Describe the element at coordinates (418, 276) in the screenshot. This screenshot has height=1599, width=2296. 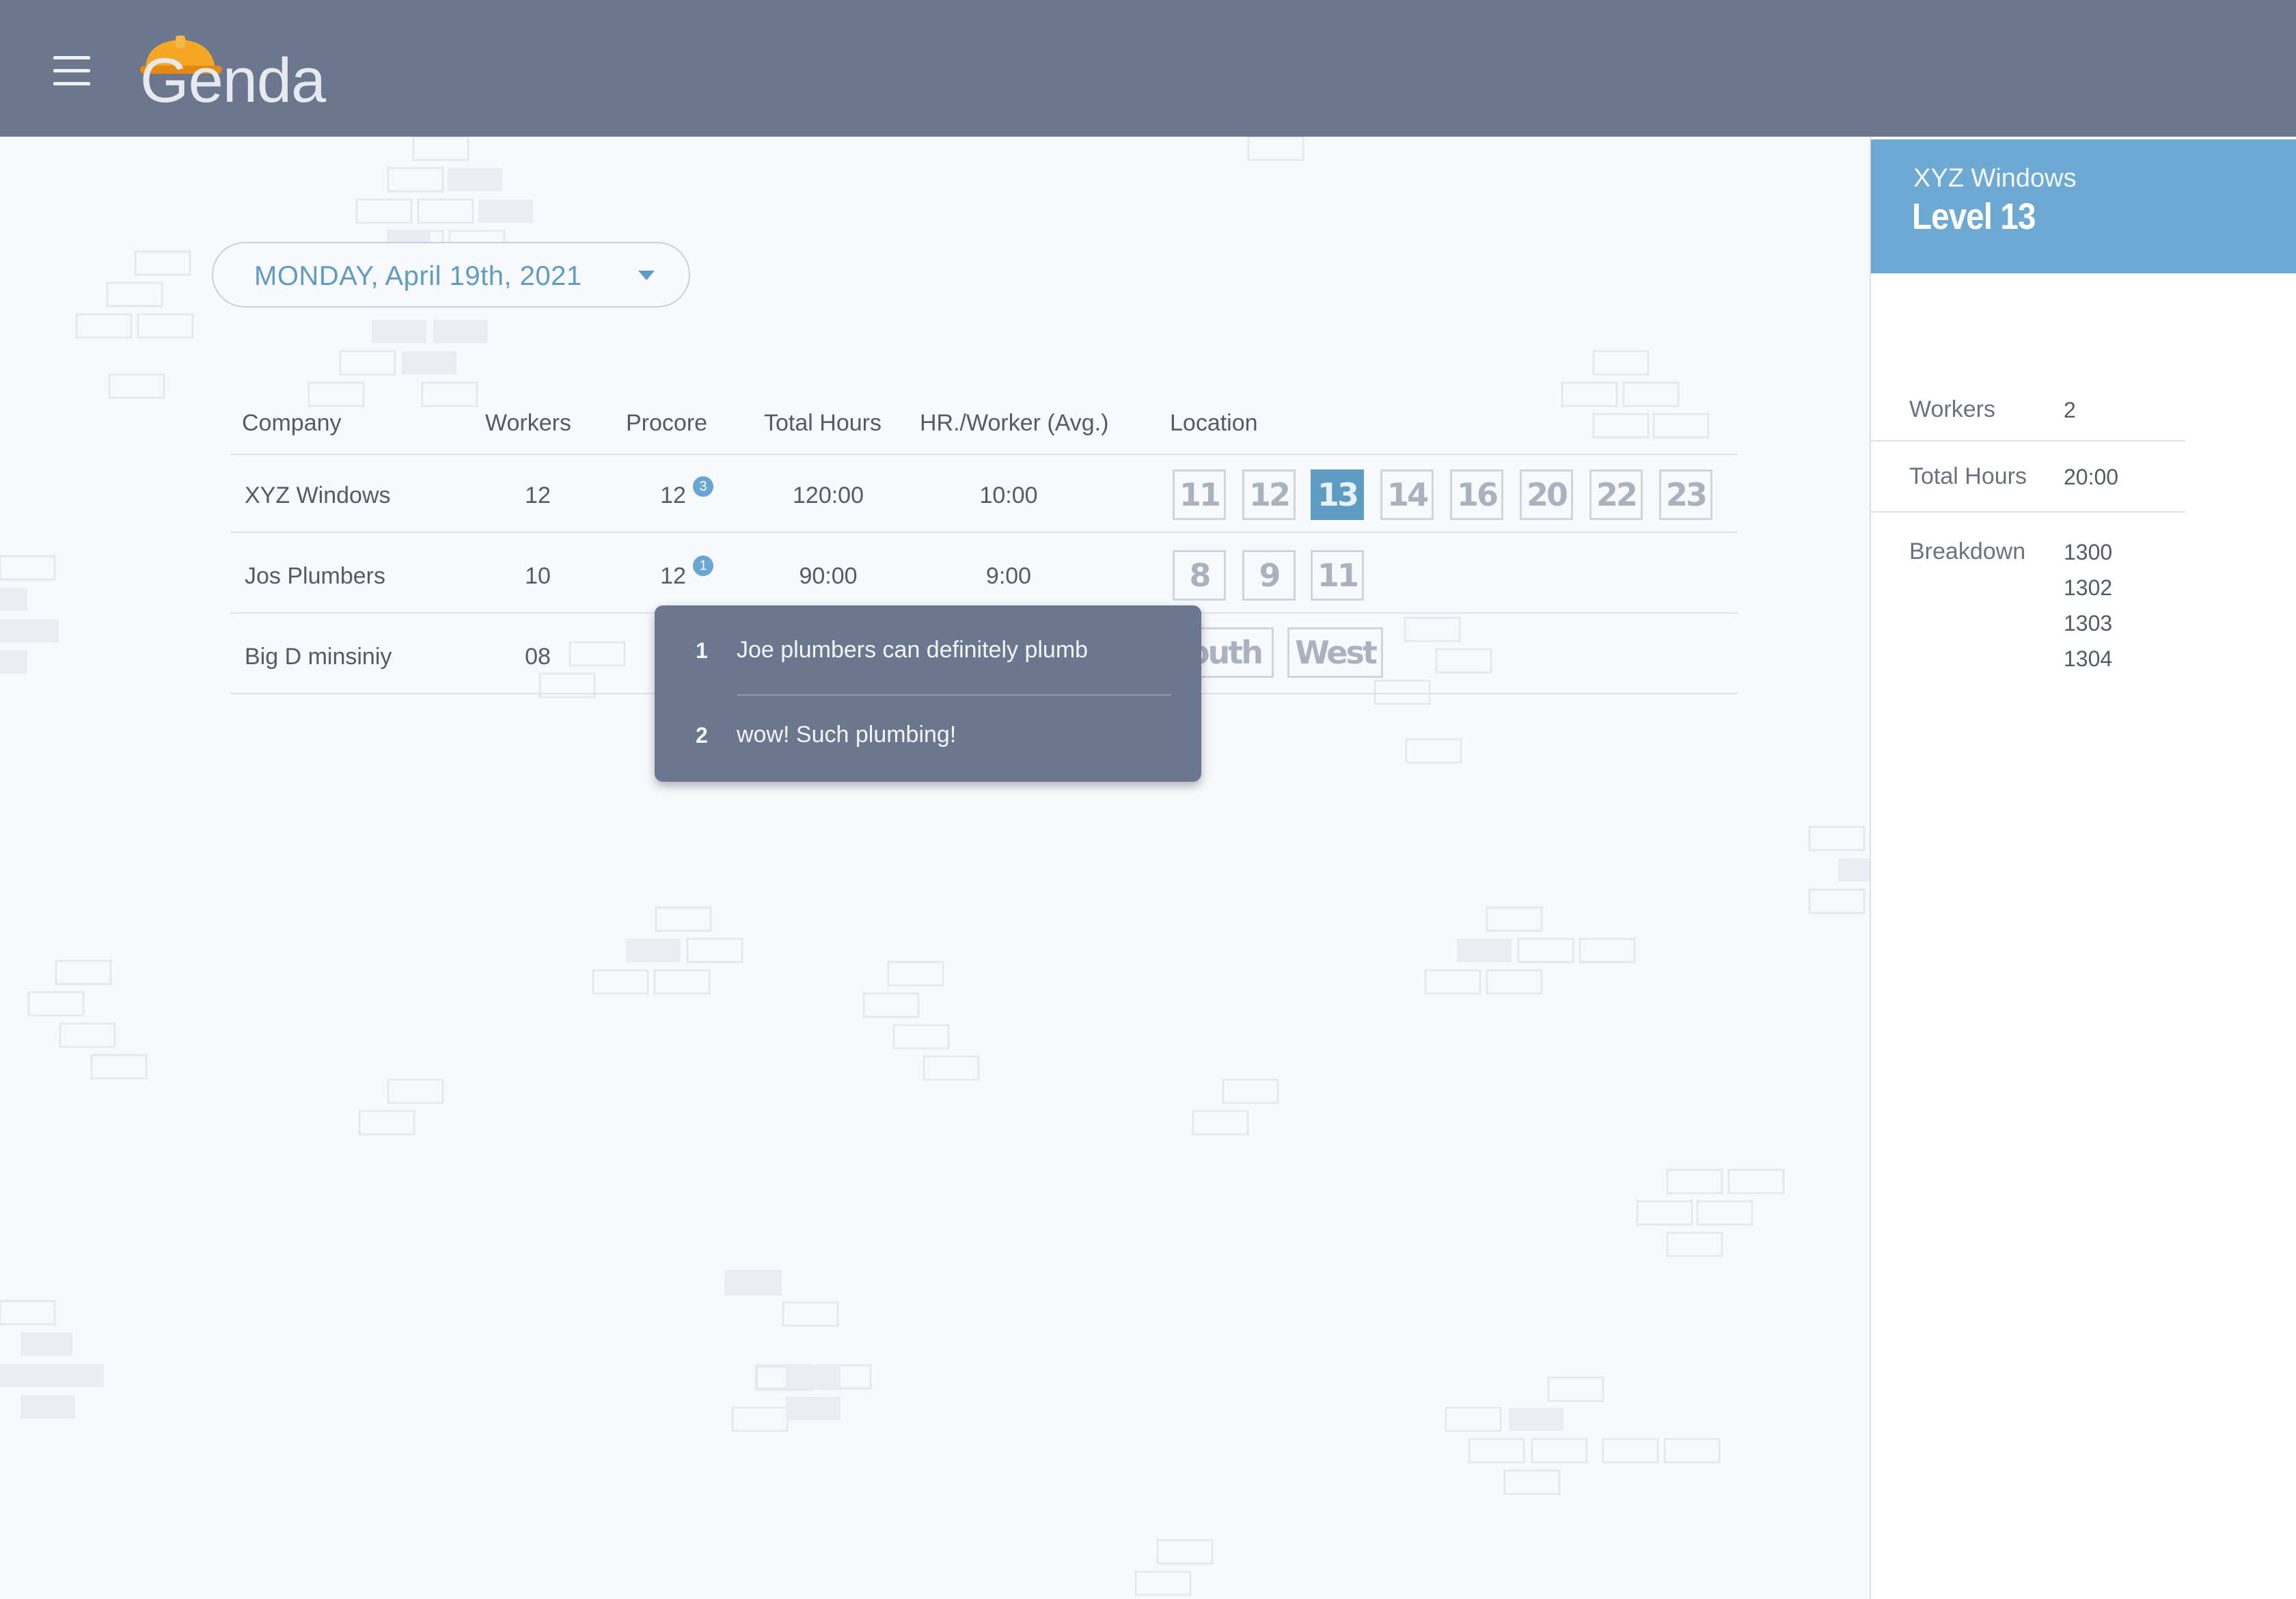
I see `date-picker-label: MONDAY, April 19th, 2021` at that location.